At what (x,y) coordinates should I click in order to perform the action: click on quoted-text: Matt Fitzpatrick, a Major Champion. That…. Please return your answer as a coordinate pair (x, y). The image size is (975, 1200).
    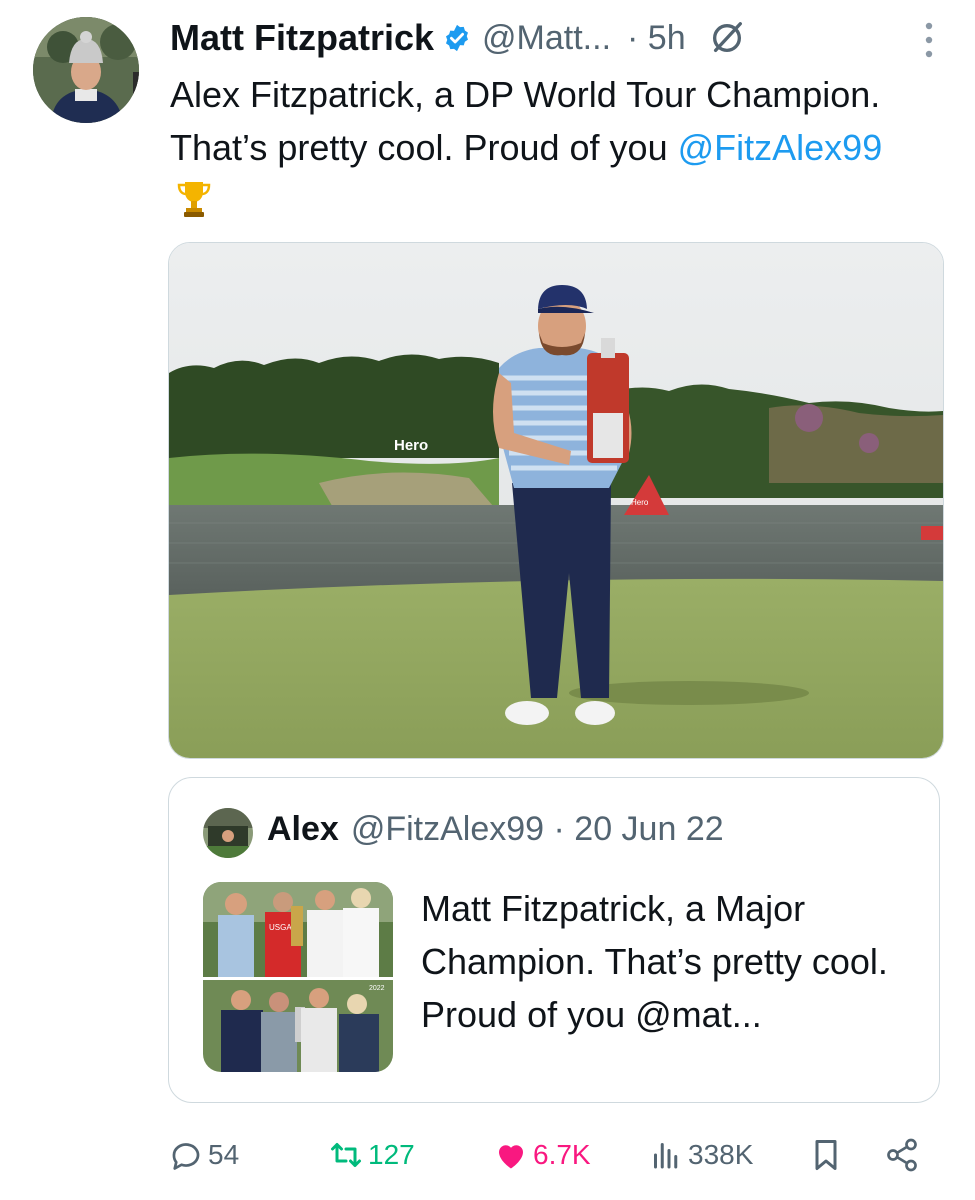
    Looking at the image, I should click on (654, 961).